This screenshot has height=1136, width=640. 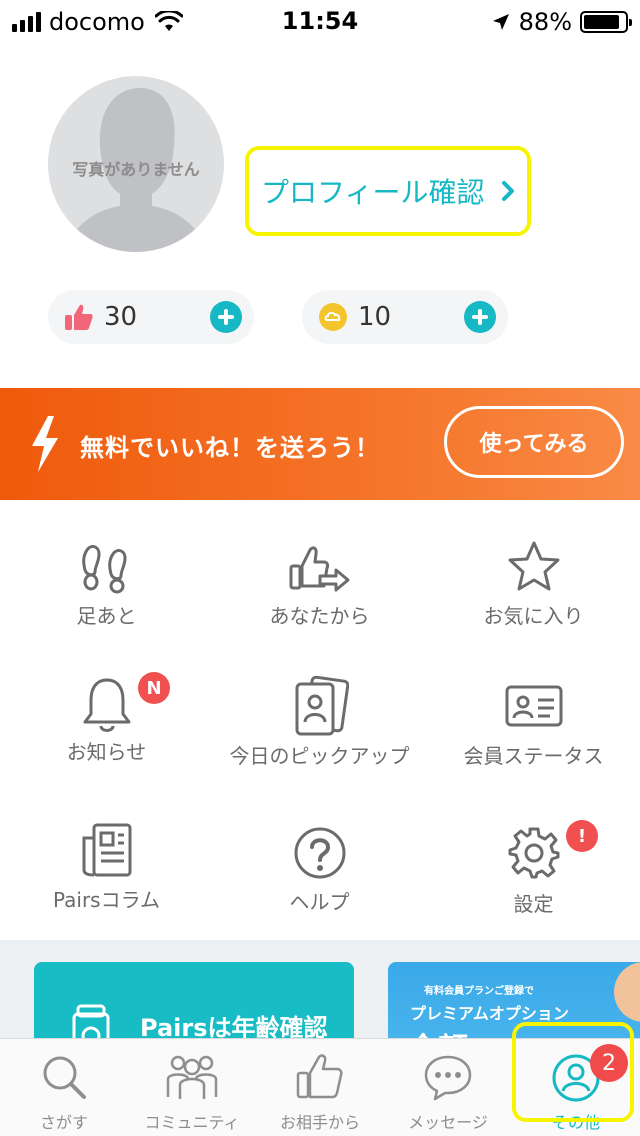 I want to click on menu-label: お気に入り, so click(x=533, y=616).